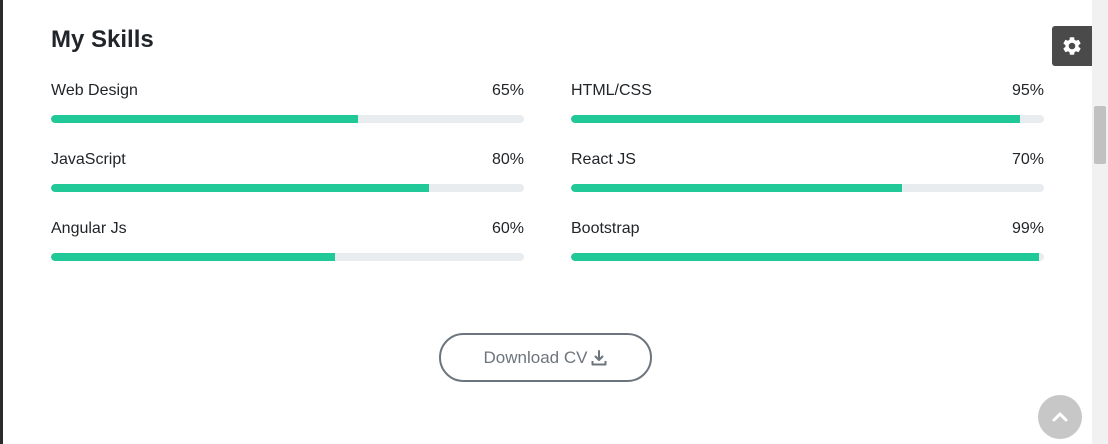  Describe the element at coordinates (1027, 90) in the screenshot. I see `skill-percent: 95%` at that location.